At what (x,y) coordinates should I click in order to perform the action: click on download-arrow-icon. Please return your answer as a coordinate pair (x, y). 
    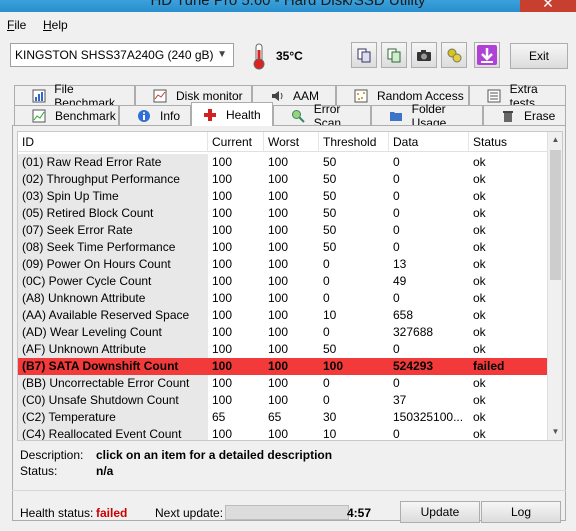
    Looking at the image, I should click on (487, 55).